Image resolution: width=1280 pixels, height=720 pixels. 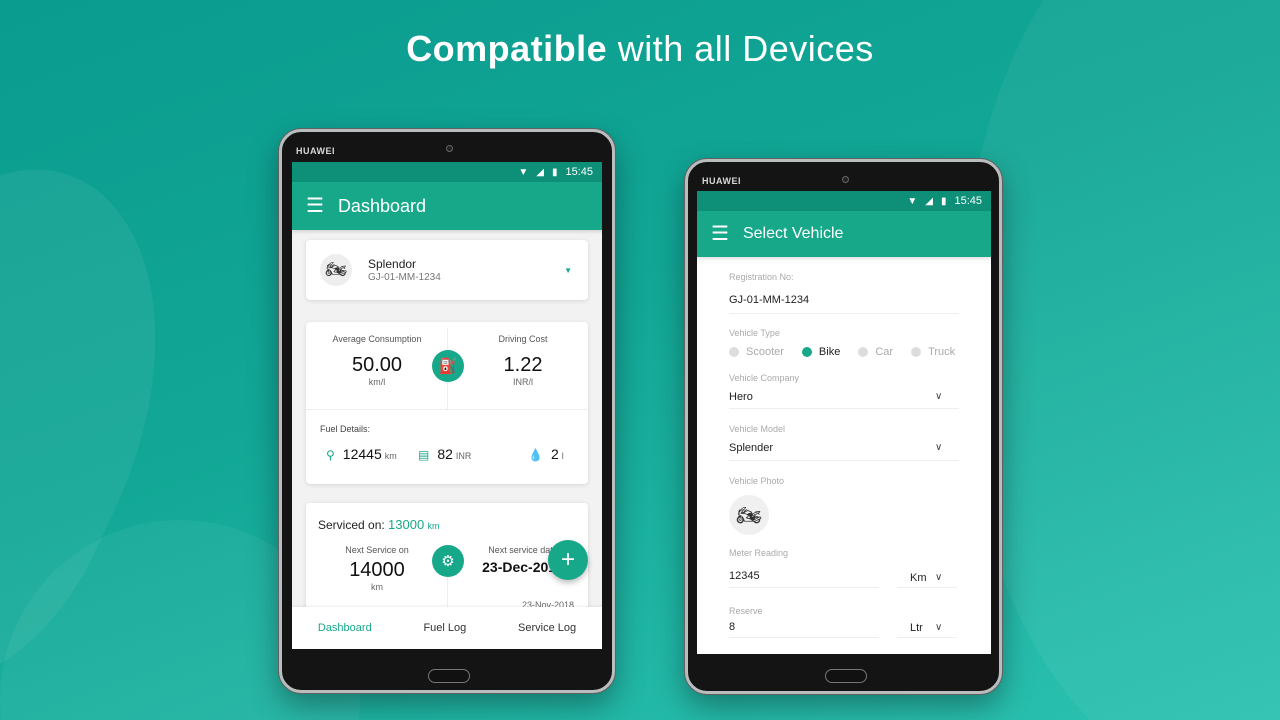 I want to click on fuel-value: 82, so click(x=445, y=454).